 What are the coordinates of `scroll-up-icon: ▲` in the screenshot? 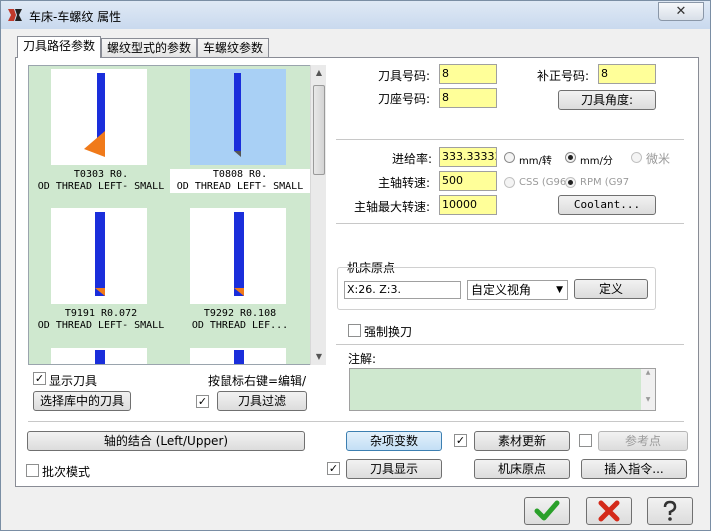 It's located at (319, 73).